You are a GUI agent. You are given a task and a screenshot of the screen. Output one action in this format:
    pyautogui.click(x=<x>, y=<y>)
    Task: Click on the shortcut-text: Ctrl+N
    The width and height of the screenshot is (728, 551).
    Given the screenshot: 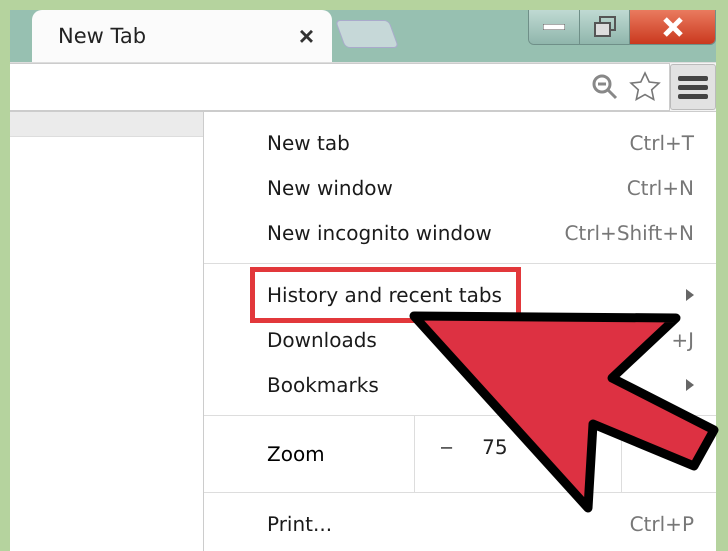 What is the action you would take?
    pyautogui.click(x=660, y=188)
    